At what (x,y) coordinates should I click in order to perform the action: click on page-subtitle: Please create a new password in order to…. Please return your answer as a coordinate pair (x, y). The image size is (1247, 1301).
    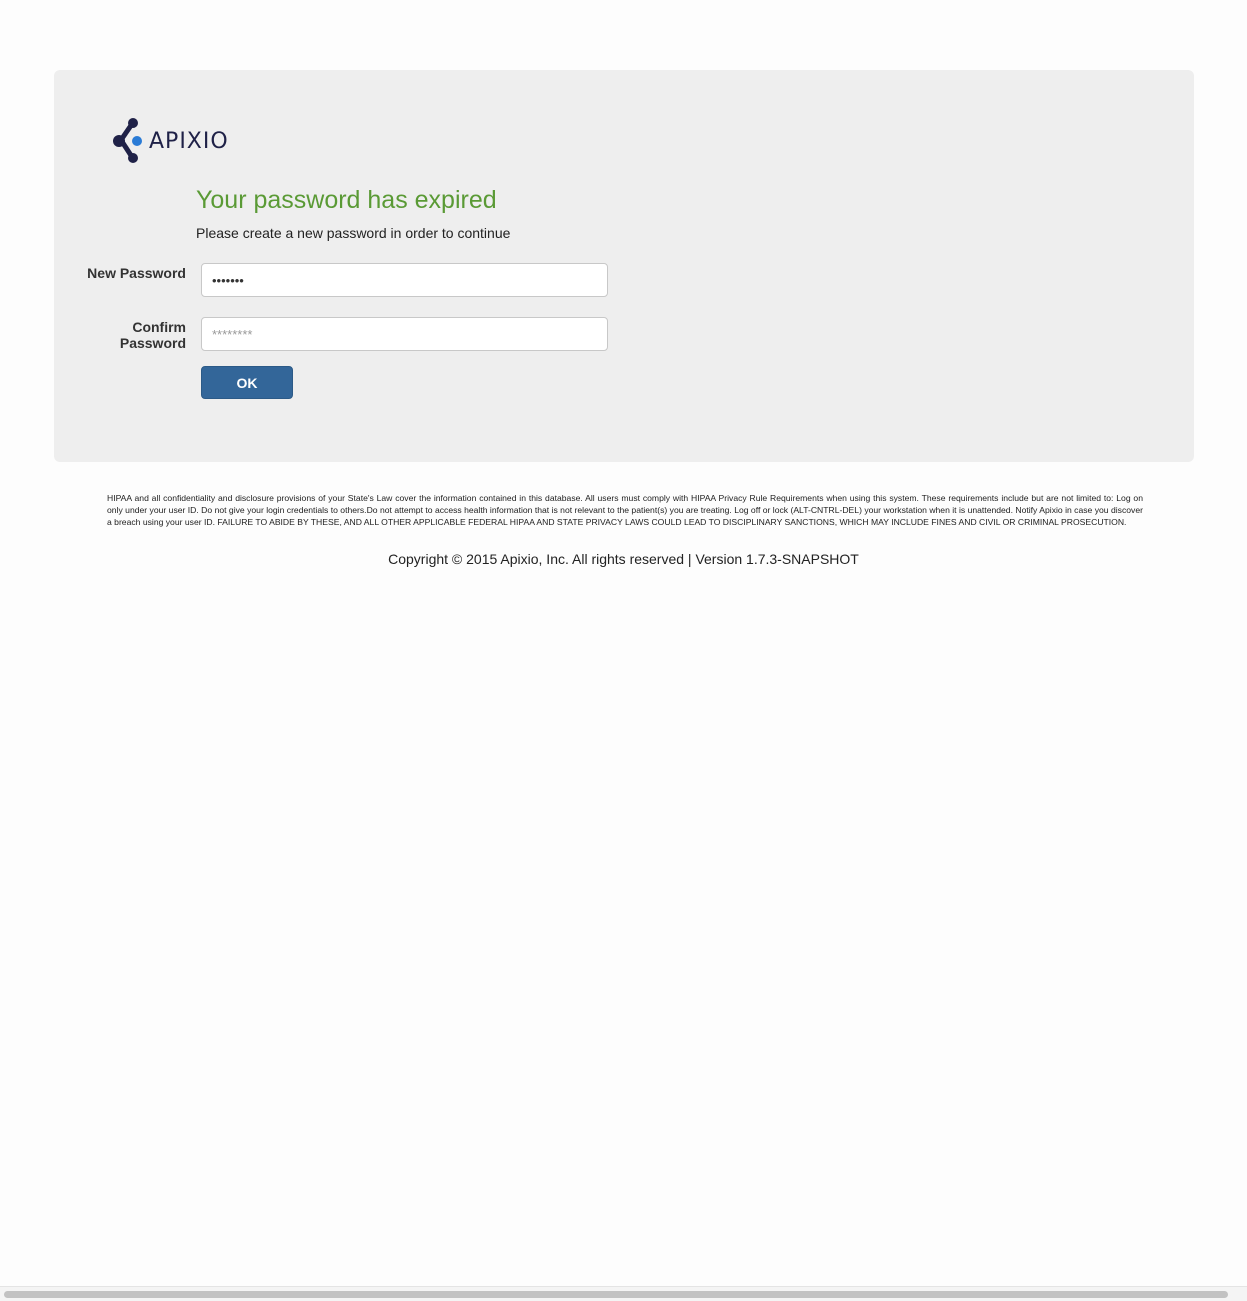
    Looking at the image, I should click on (353, 233).